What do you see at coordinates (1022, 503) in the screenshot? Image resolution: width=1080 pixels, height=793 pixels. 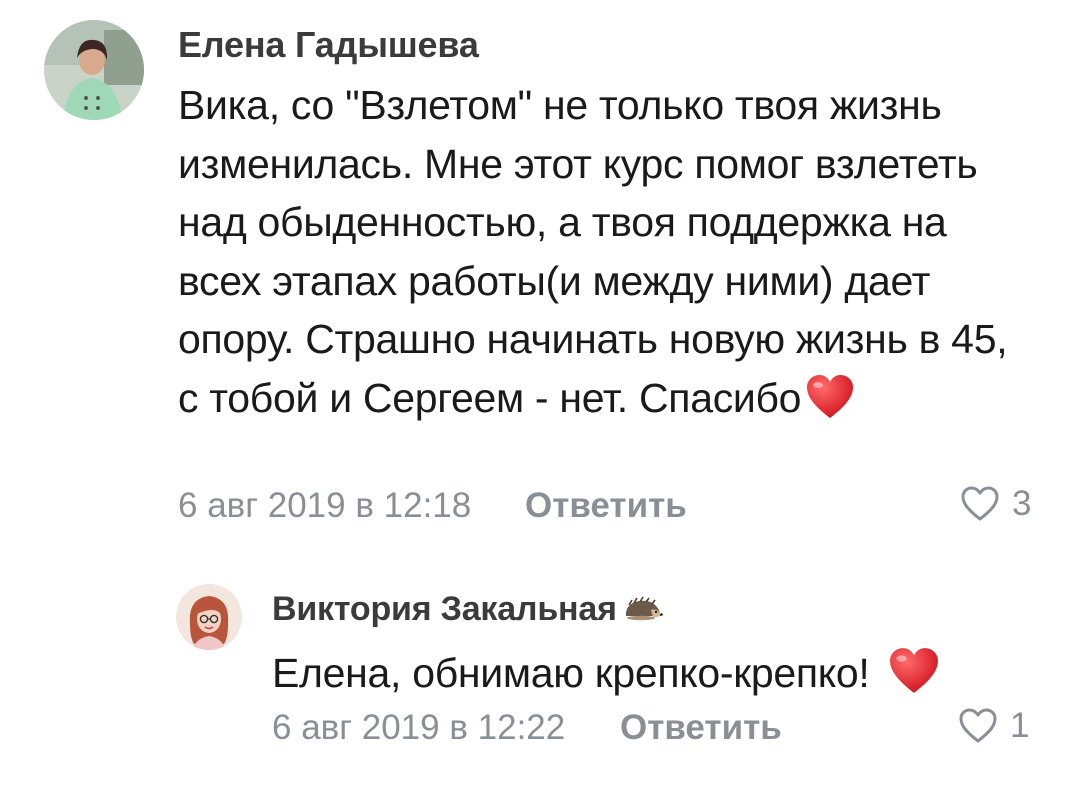 I see `like-count: 3` at bounding box center [1022, 503].